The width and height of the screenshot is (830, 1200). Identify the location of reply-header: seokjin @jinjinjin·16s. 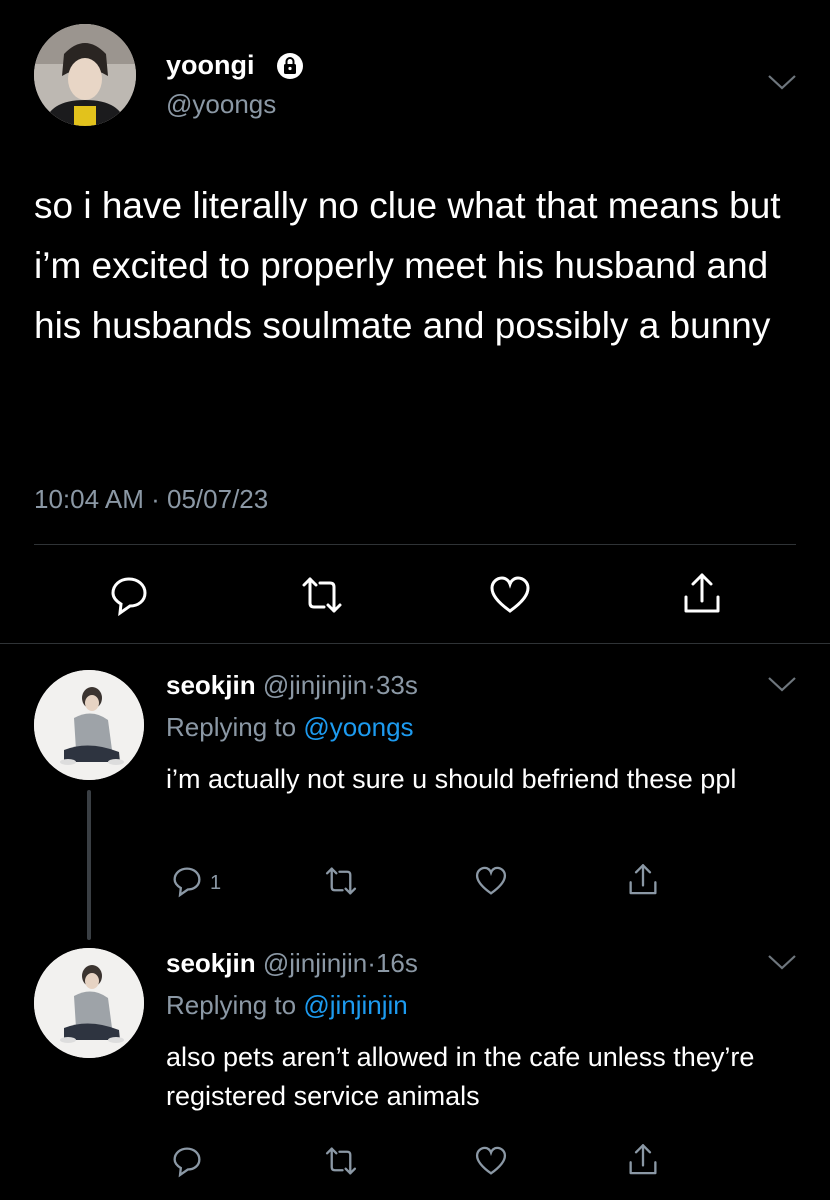
(292, 963).